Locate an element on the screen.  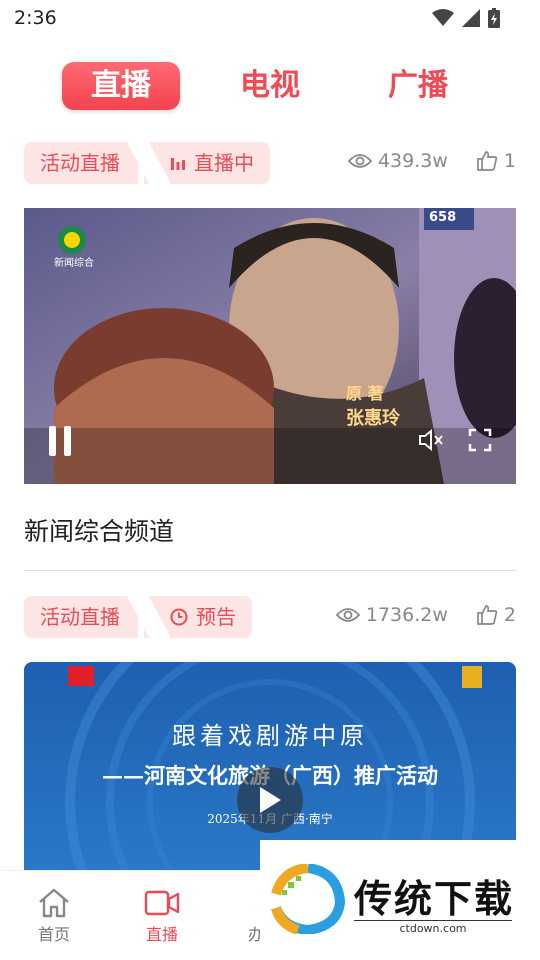
fullscreen-icon is located at coordinates (480, 440).